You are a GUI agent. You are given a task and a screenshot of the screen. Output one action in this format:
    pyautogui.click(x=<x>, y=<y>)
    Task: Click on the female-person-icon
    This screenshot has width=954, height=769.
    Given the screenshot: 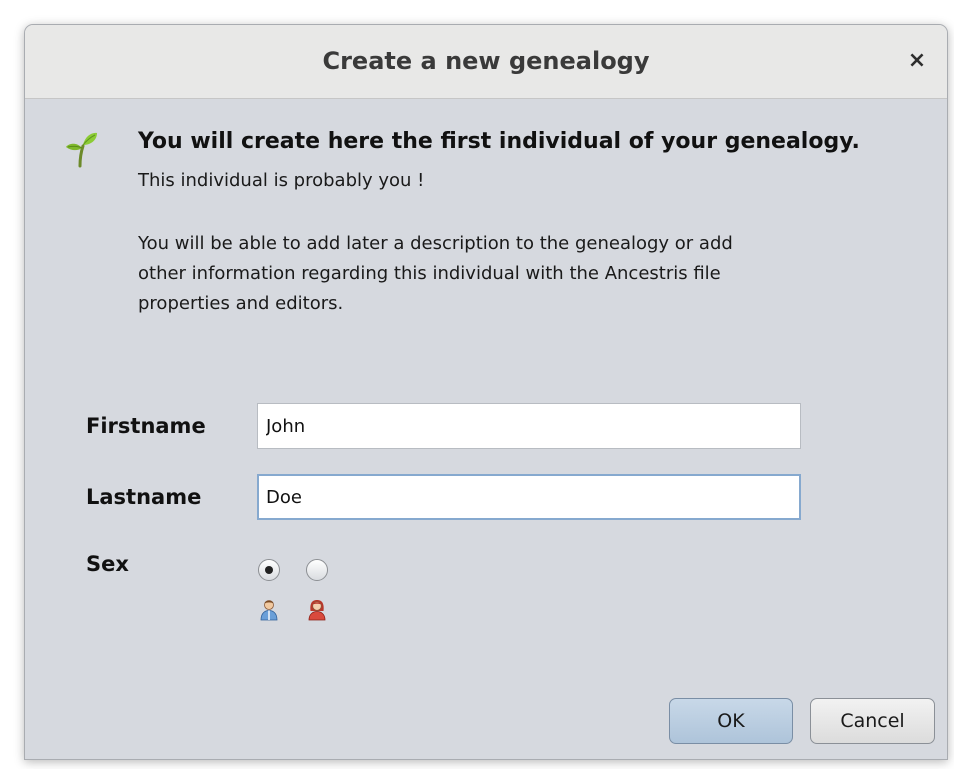 What is the action you would take?
    pyautogui.click(x=317, y=610)
    